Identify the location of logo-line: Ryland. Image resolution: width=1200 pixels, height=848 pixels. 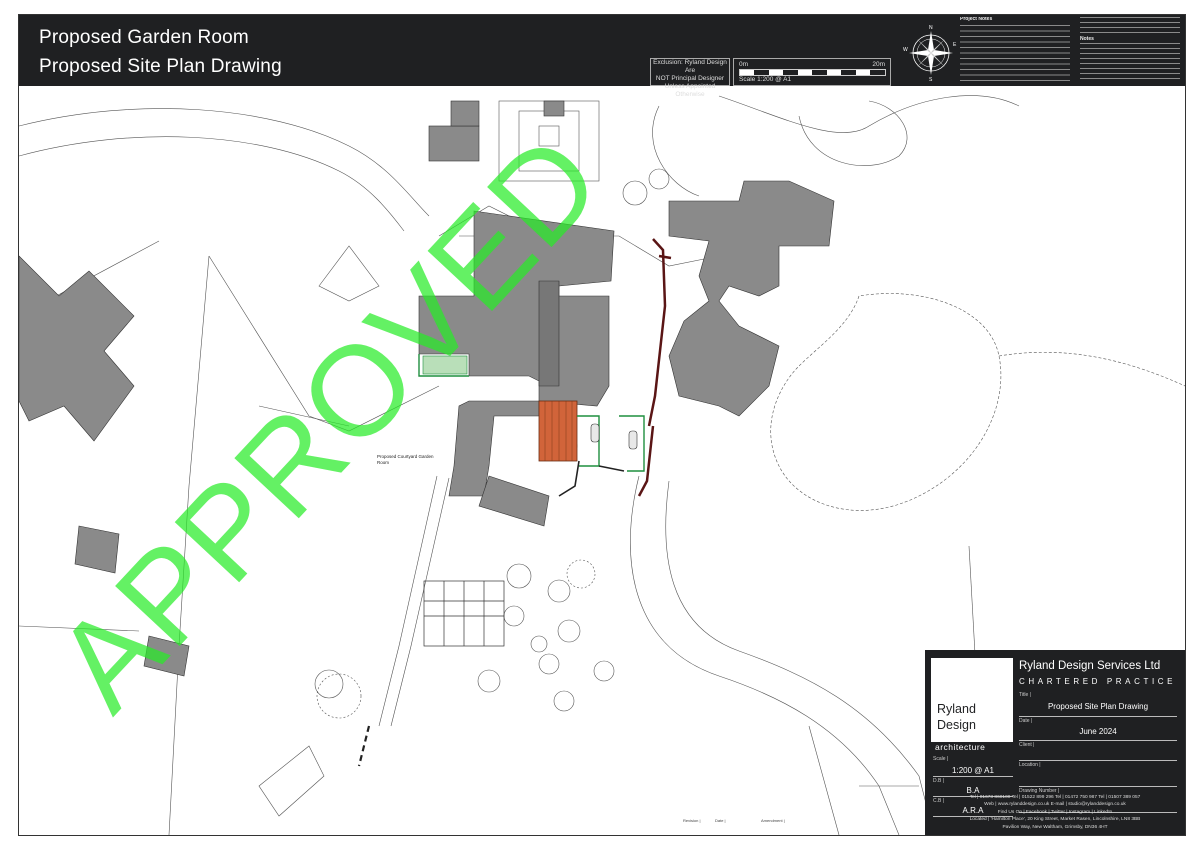
(956, 709).